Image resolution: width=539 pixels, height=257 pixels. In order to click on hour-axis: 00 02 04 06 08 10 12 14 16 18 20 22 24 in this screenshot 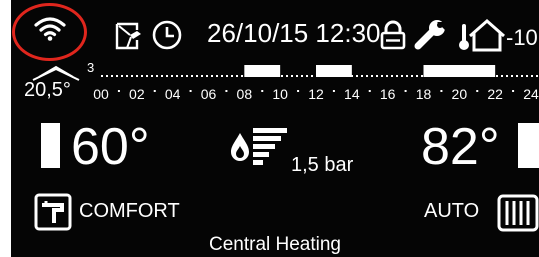, I will do `click(275, 94)`.